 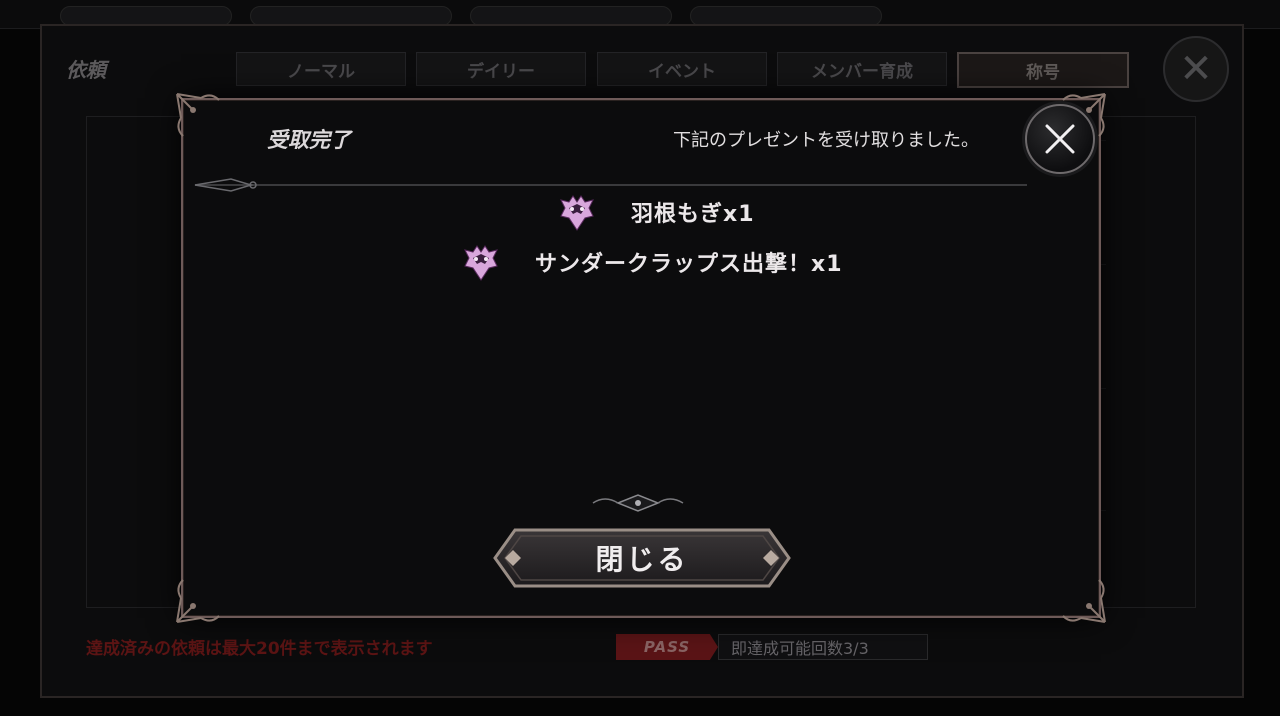 What do you see at coordinates (1043, 70) in the screenshot?
I see `tab-title: 称号` at bounding box center [1043, 70].